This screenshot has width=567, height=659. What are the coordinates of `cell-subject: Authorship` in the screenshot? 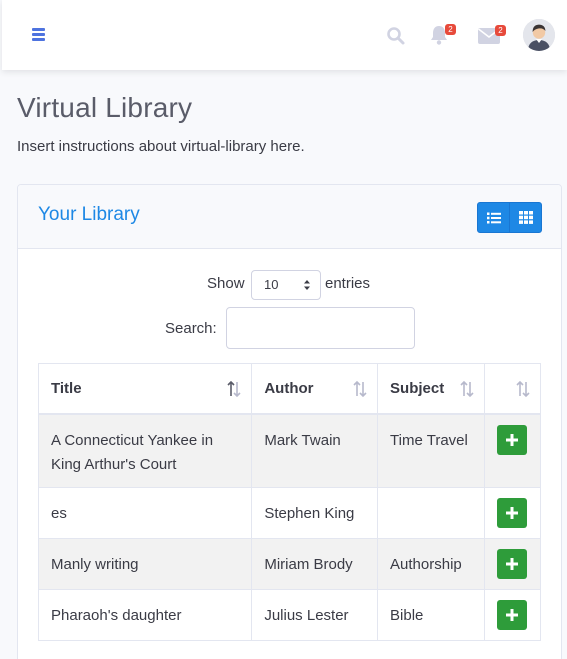 It's located at (431, 563).